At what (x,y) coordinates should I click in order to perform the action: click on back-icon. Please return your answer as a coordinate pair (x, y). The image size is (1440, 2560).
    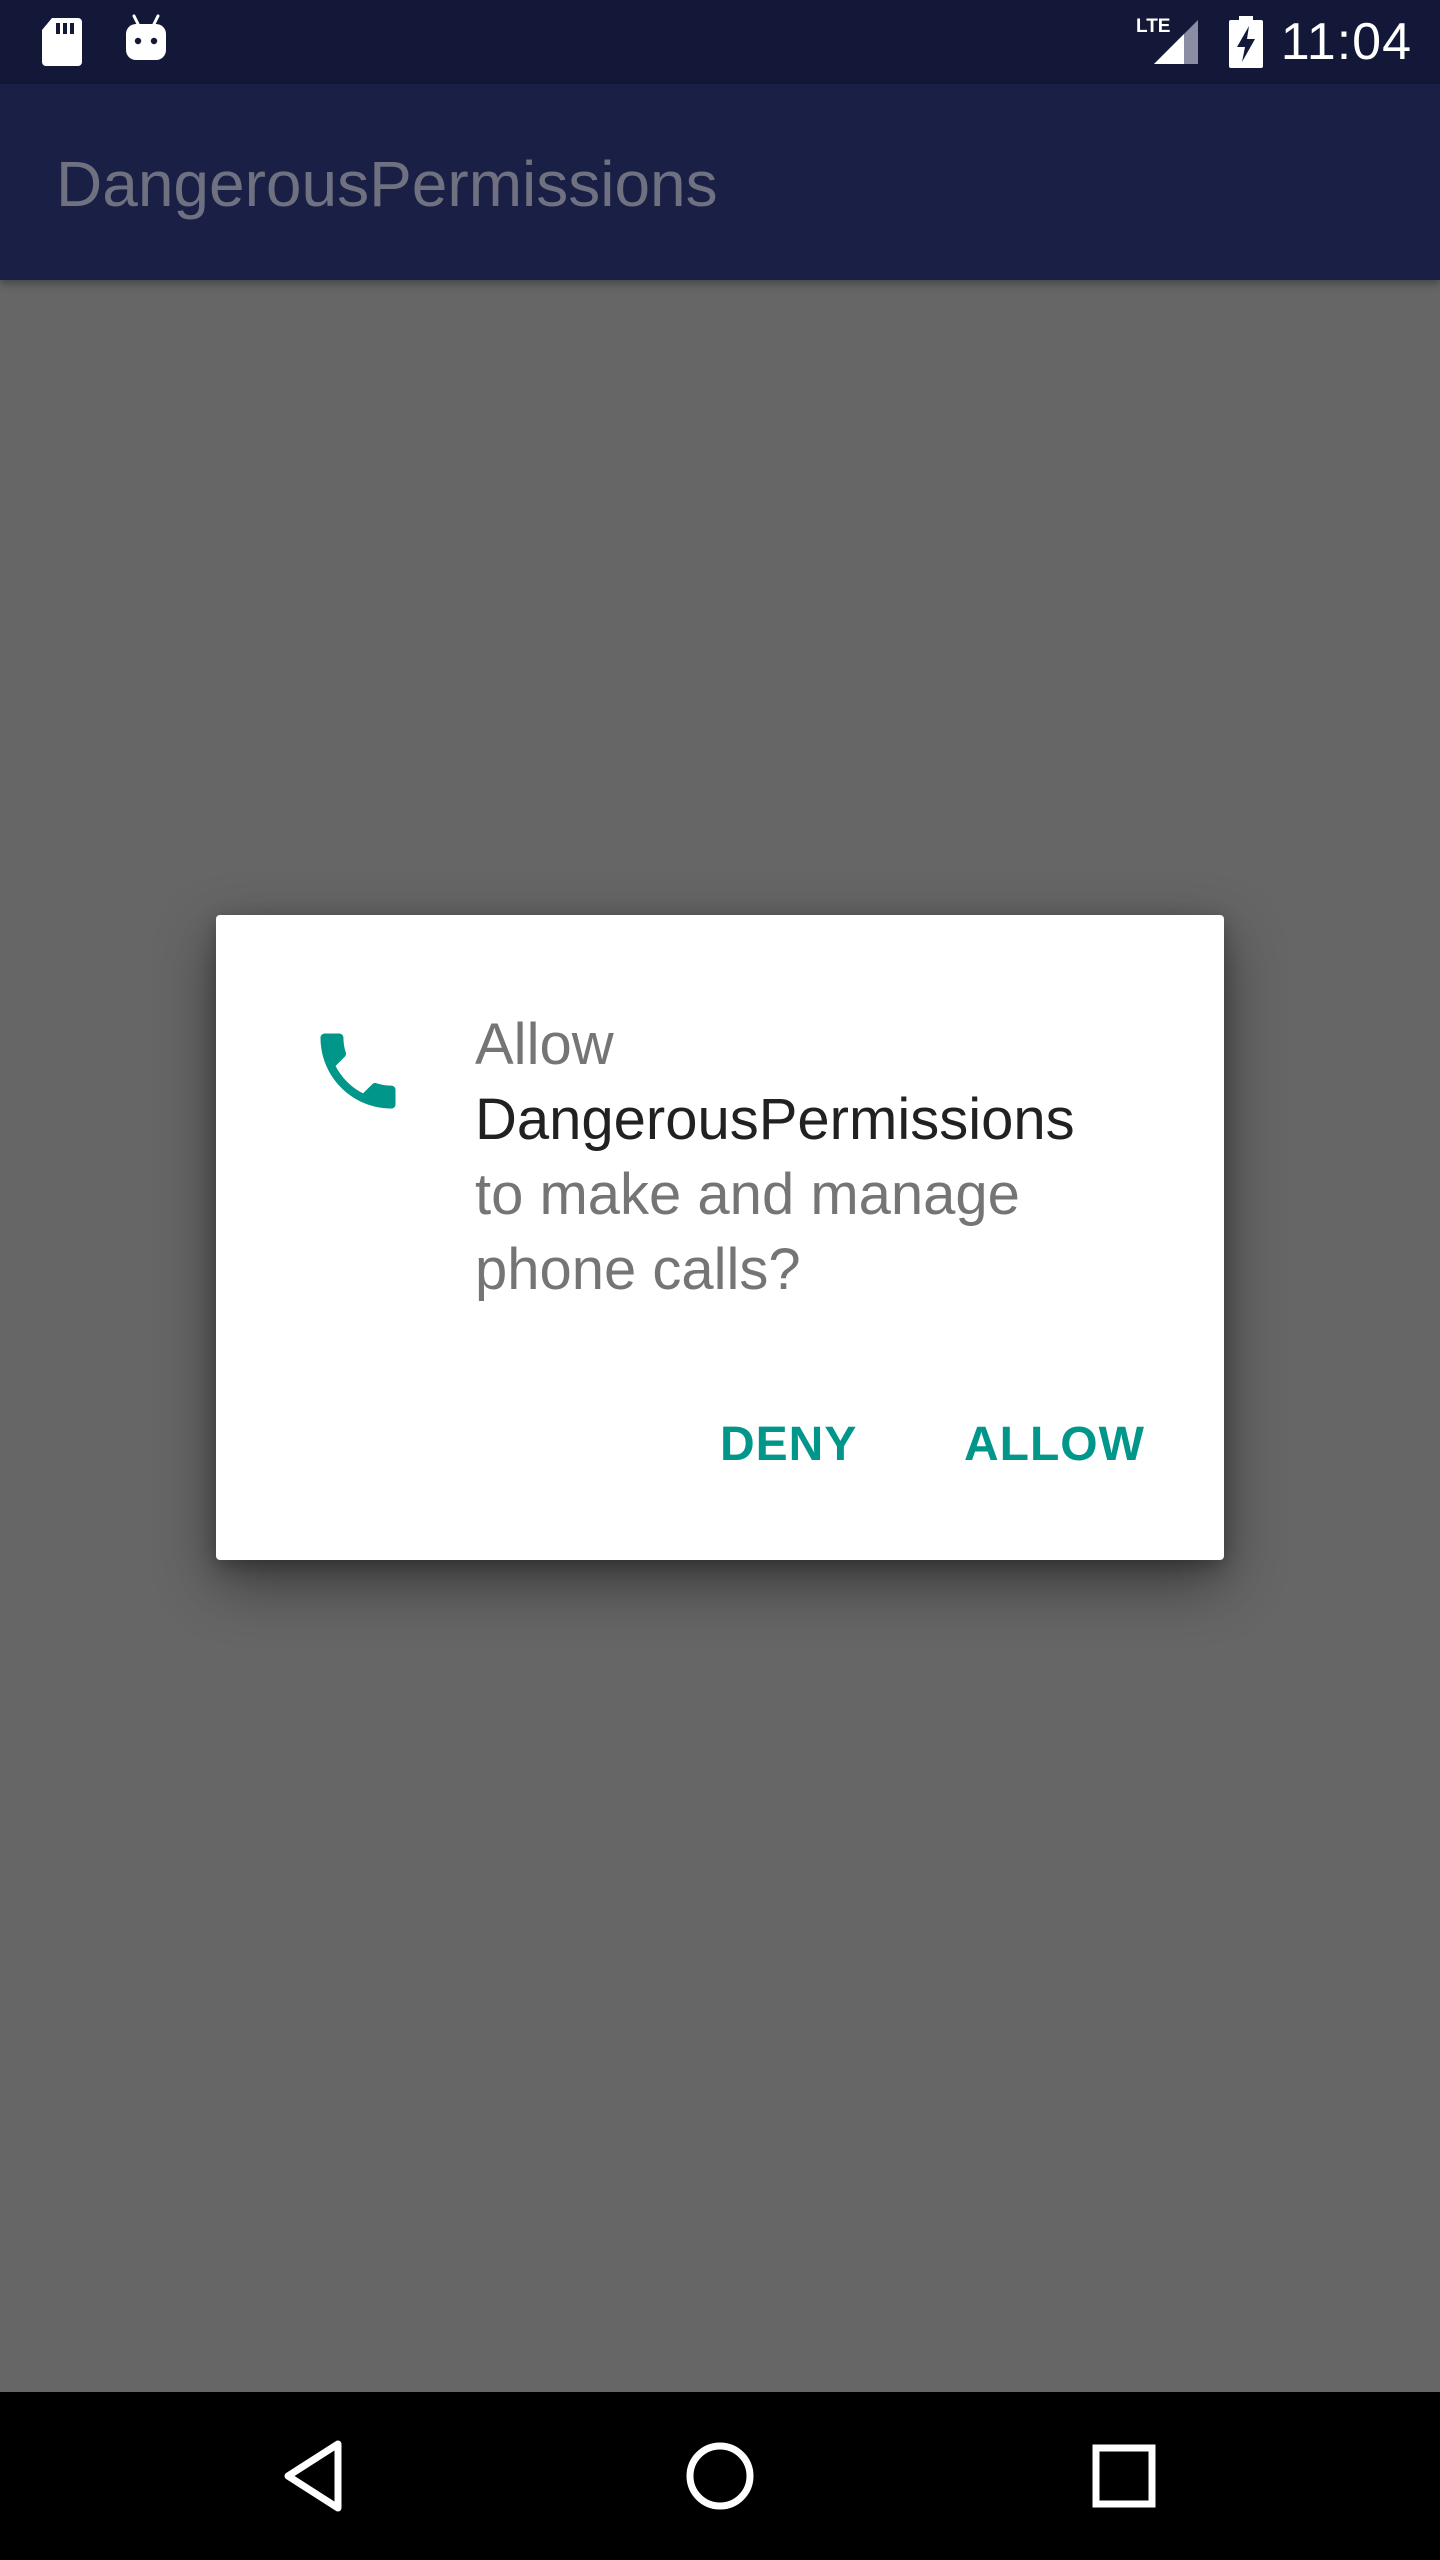
    Looking at the image, I should click on (316, 2476).